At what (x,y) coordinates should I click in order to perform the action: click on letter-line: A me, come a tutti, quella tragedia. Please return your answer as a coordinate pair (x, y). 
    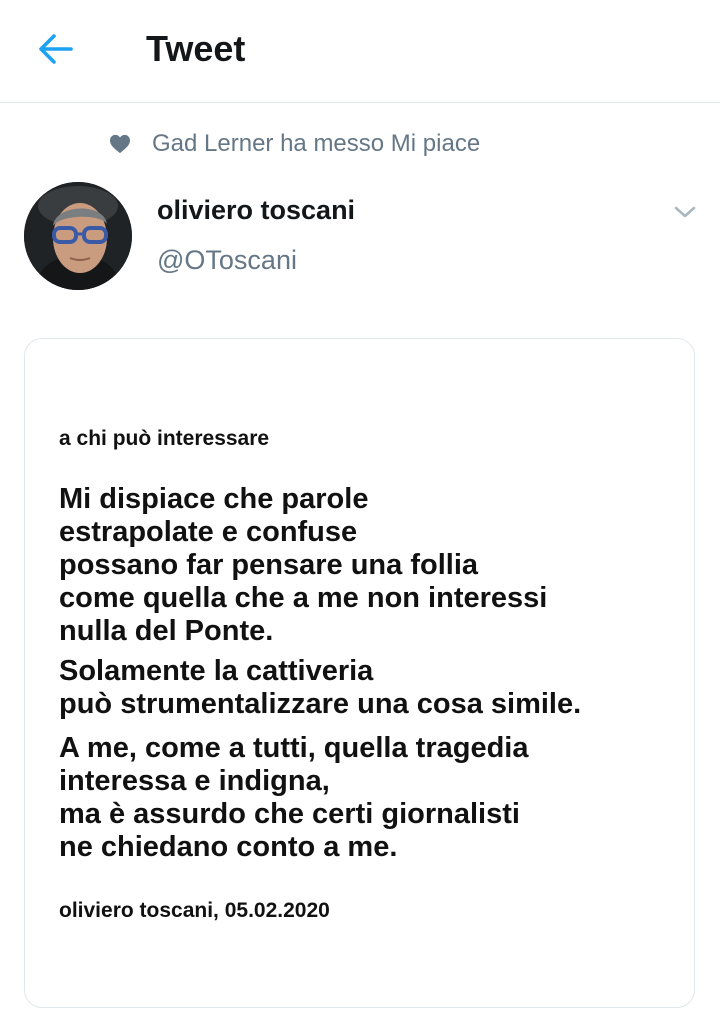
    Looking at the image, I should click on (294, 748).